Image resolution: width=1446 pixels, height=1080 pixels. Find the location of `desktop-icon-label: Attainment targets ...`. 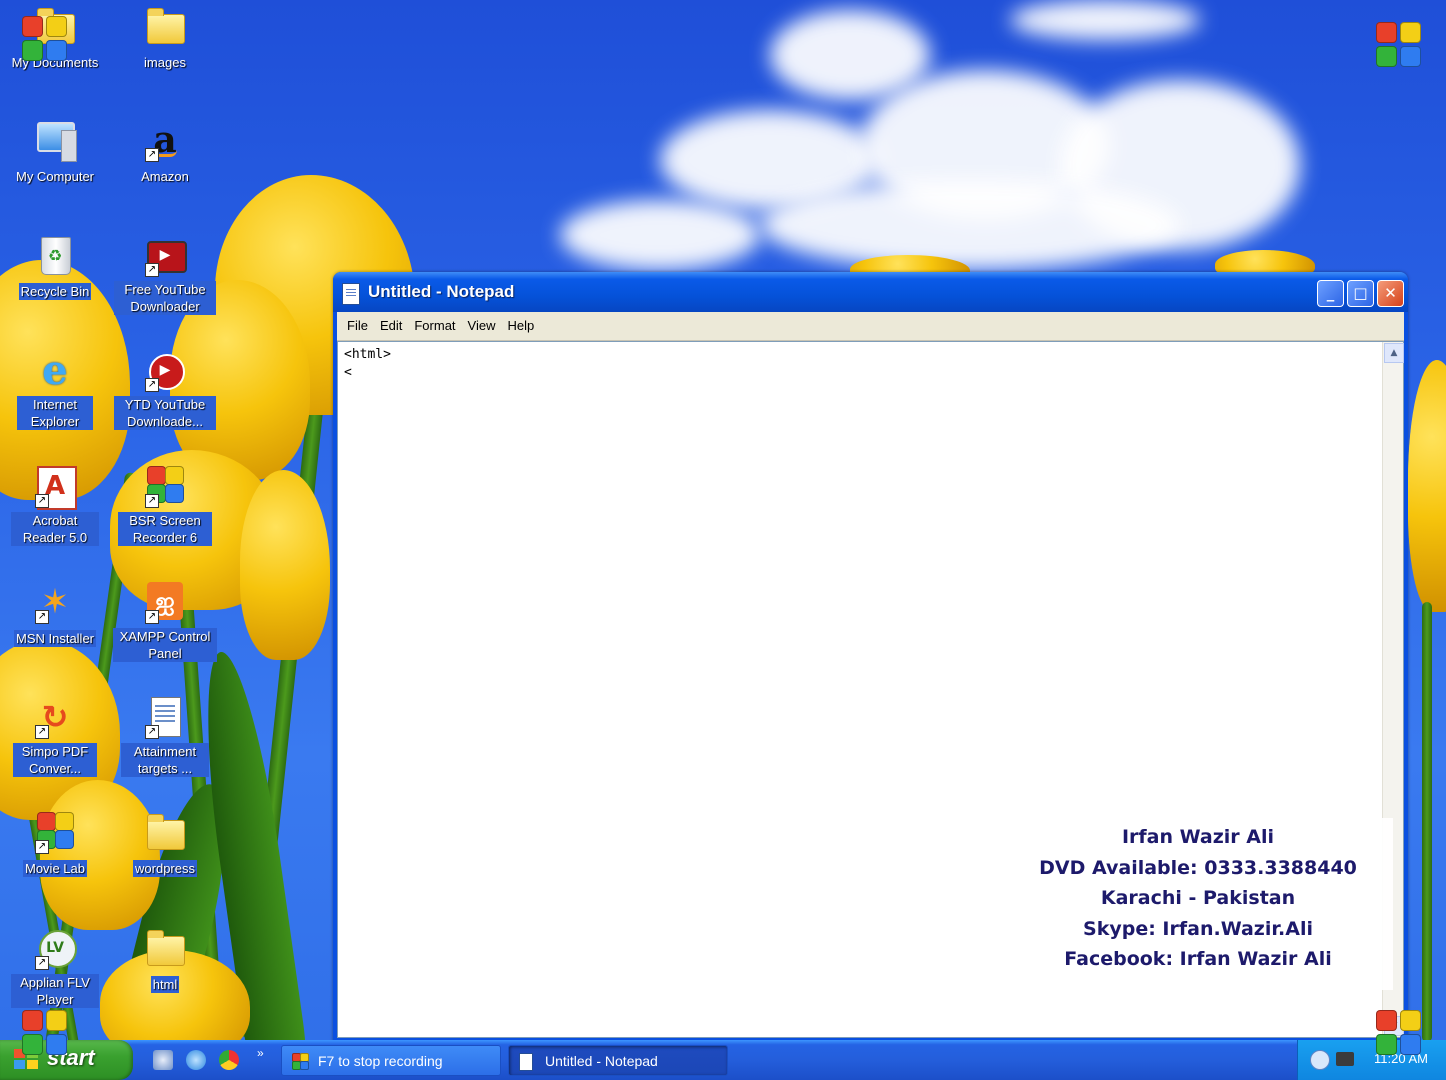

desktop-icon-label: Attainment targets ... is located at coordinates (165, 760).